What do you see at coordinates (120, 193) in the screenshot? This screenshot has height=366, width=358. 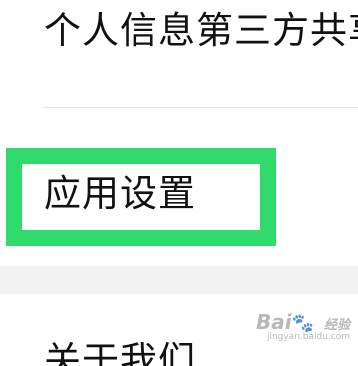 I see `settings-item-label: 应用设置` at bounding box center [120, 193].